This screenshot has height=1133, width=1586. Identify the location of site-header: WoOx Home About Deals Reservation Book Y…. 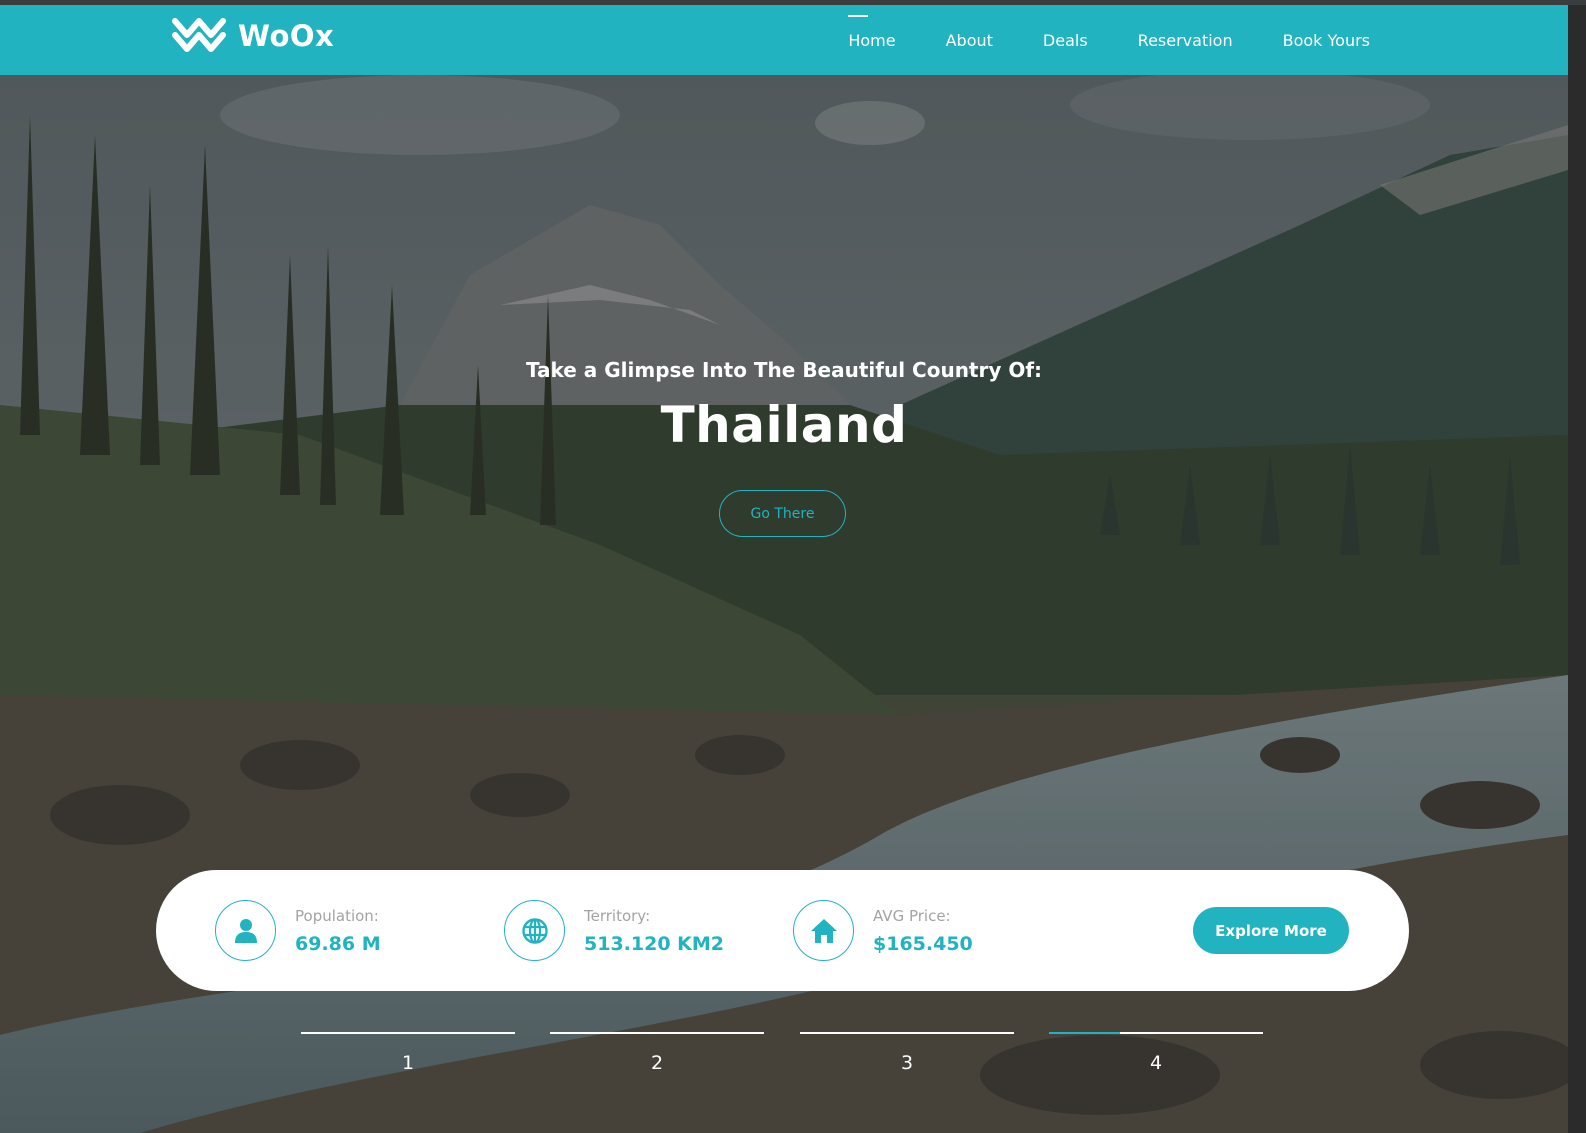
(784, 40).